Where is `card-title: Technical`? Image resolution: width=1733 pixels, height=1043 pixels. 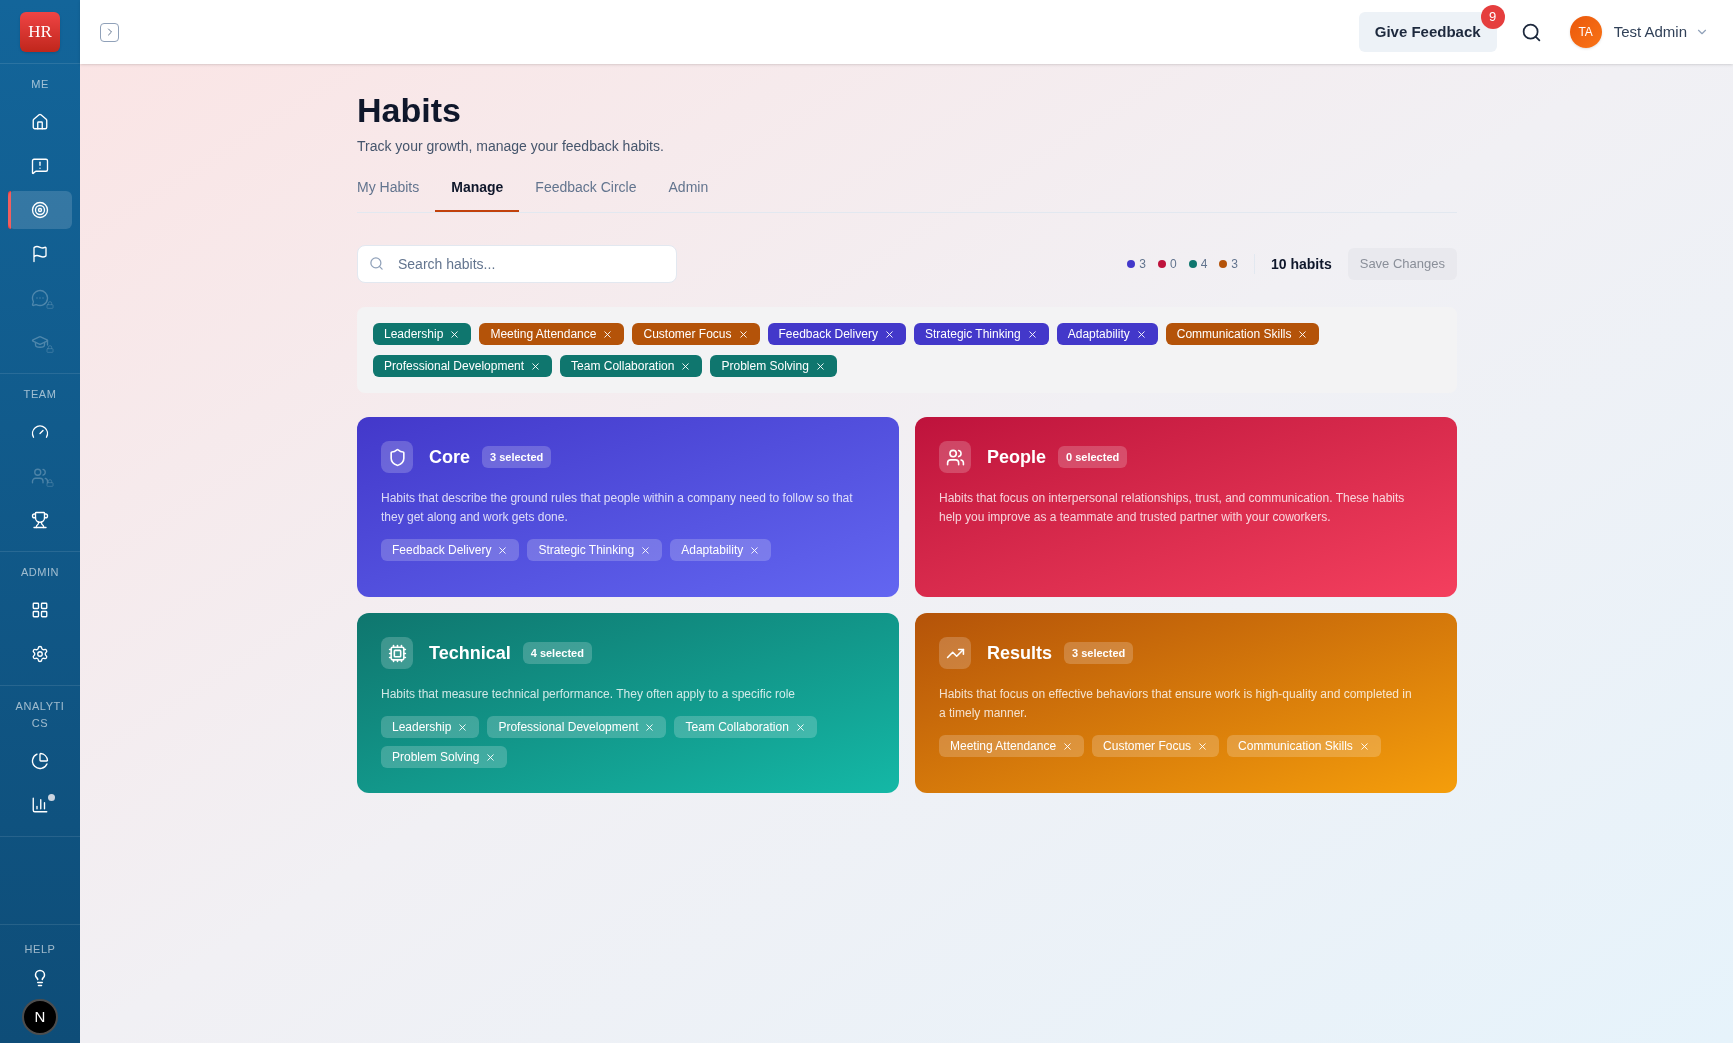 card-title: Technical is located at coordinates (470, 653).